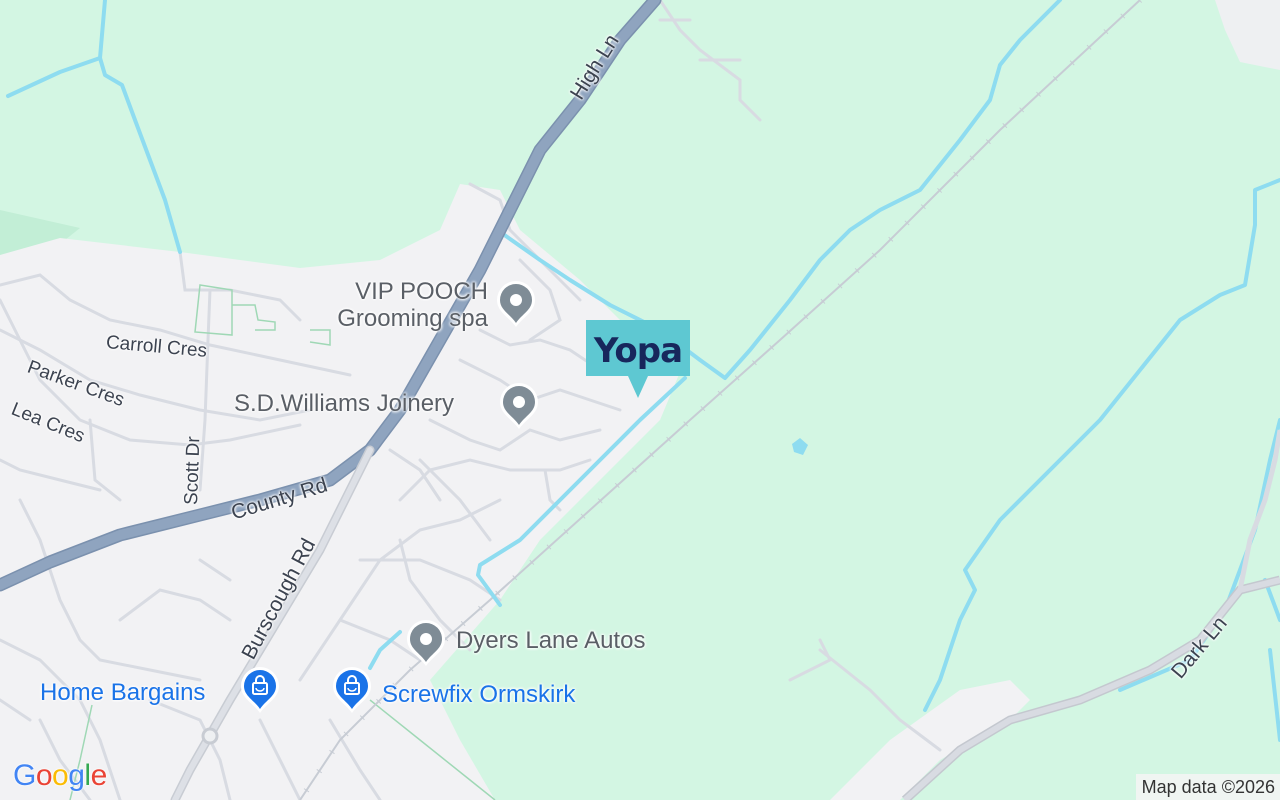 The height and width of the screenshot is (800, 1280). I want to click on yopa-brand-text: Yopa, so click(637, 351).